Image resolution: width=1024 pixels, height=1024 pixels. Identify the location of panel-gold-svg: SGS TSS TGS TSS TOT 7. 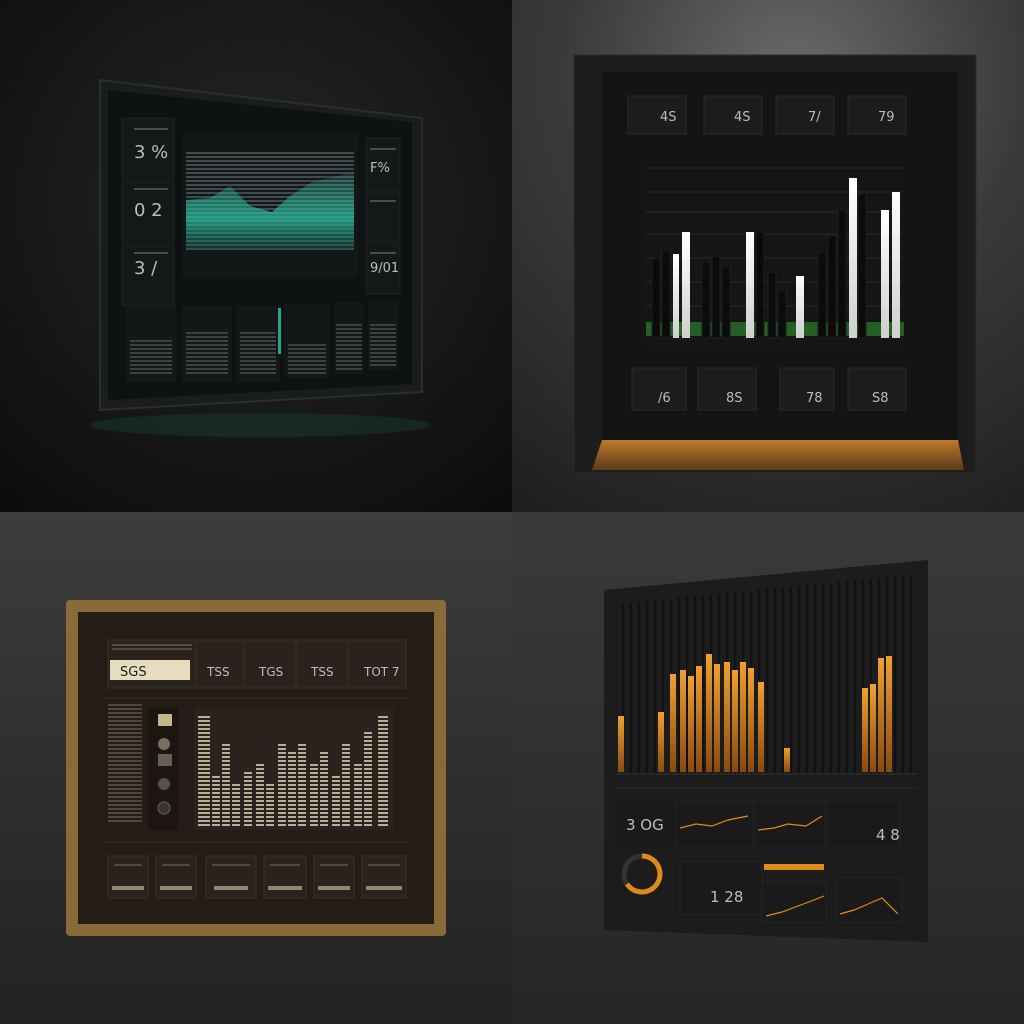
(256, 768).